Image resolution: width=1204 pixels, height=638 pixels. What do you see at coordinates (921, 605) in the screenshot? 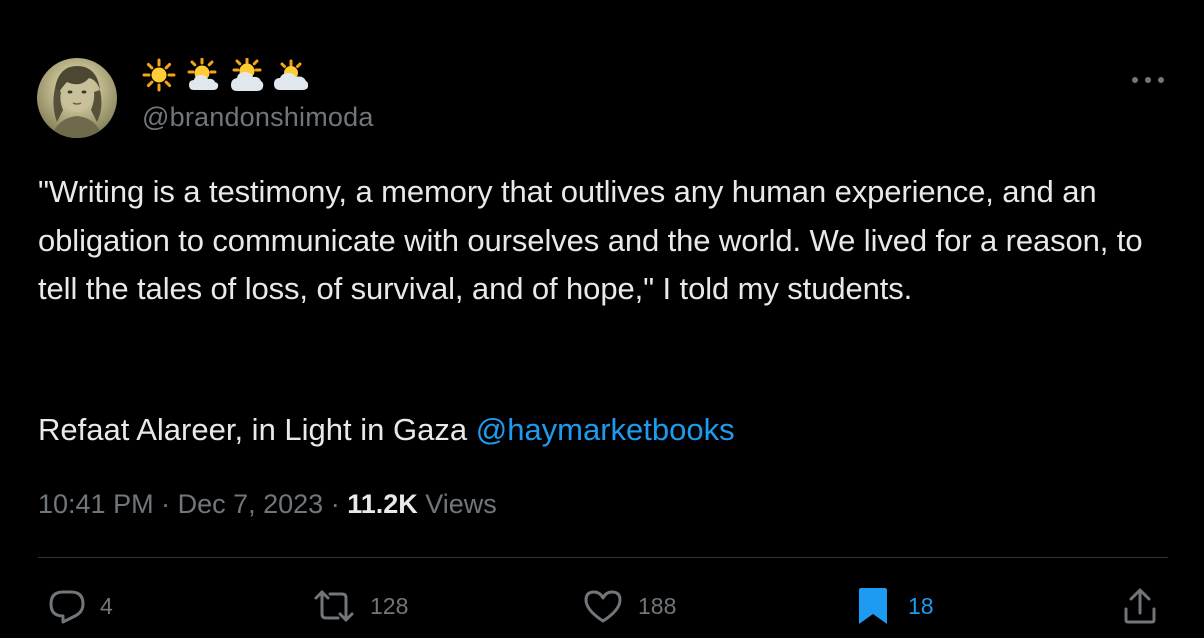
I see `bookmark-count: 18` at bounding box center [921, 605].